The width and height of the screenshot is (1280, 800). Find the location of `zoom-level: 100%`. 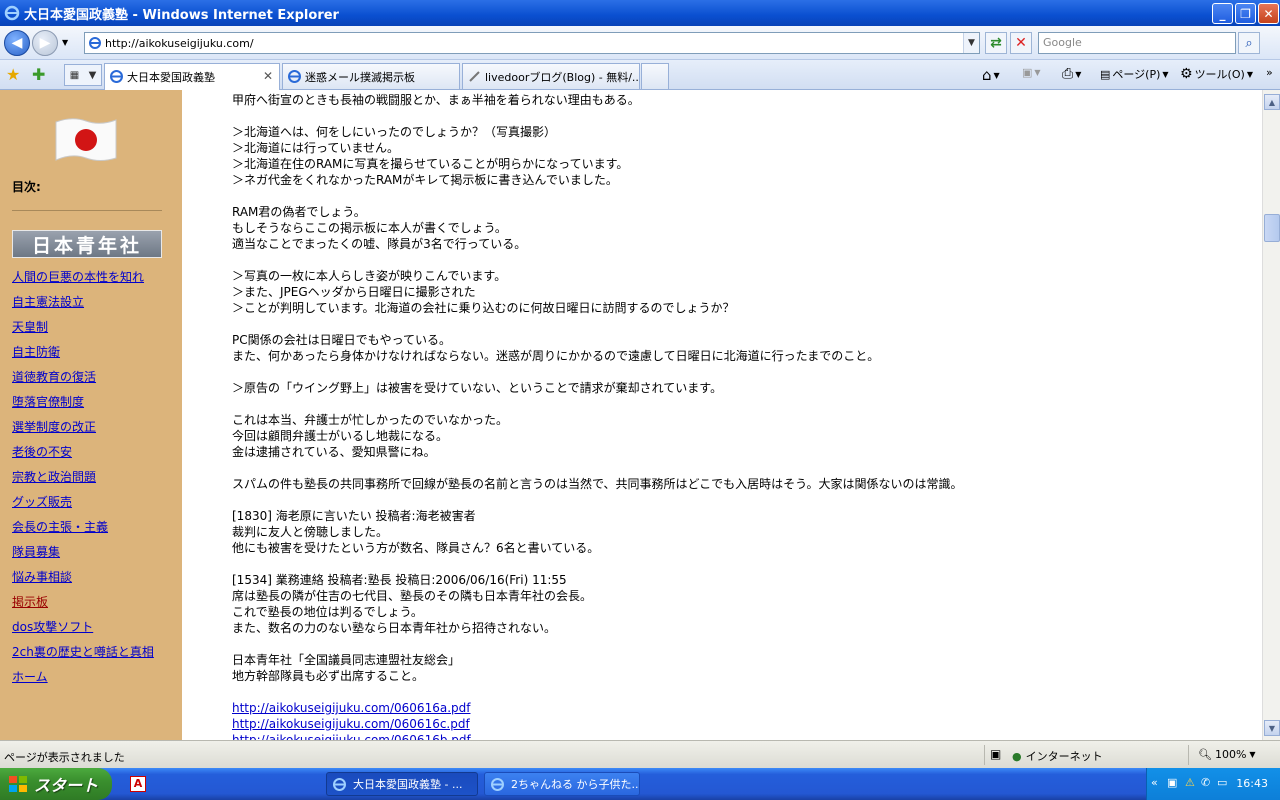

zoom-level: 100% is located at coordinates (1230, 754).